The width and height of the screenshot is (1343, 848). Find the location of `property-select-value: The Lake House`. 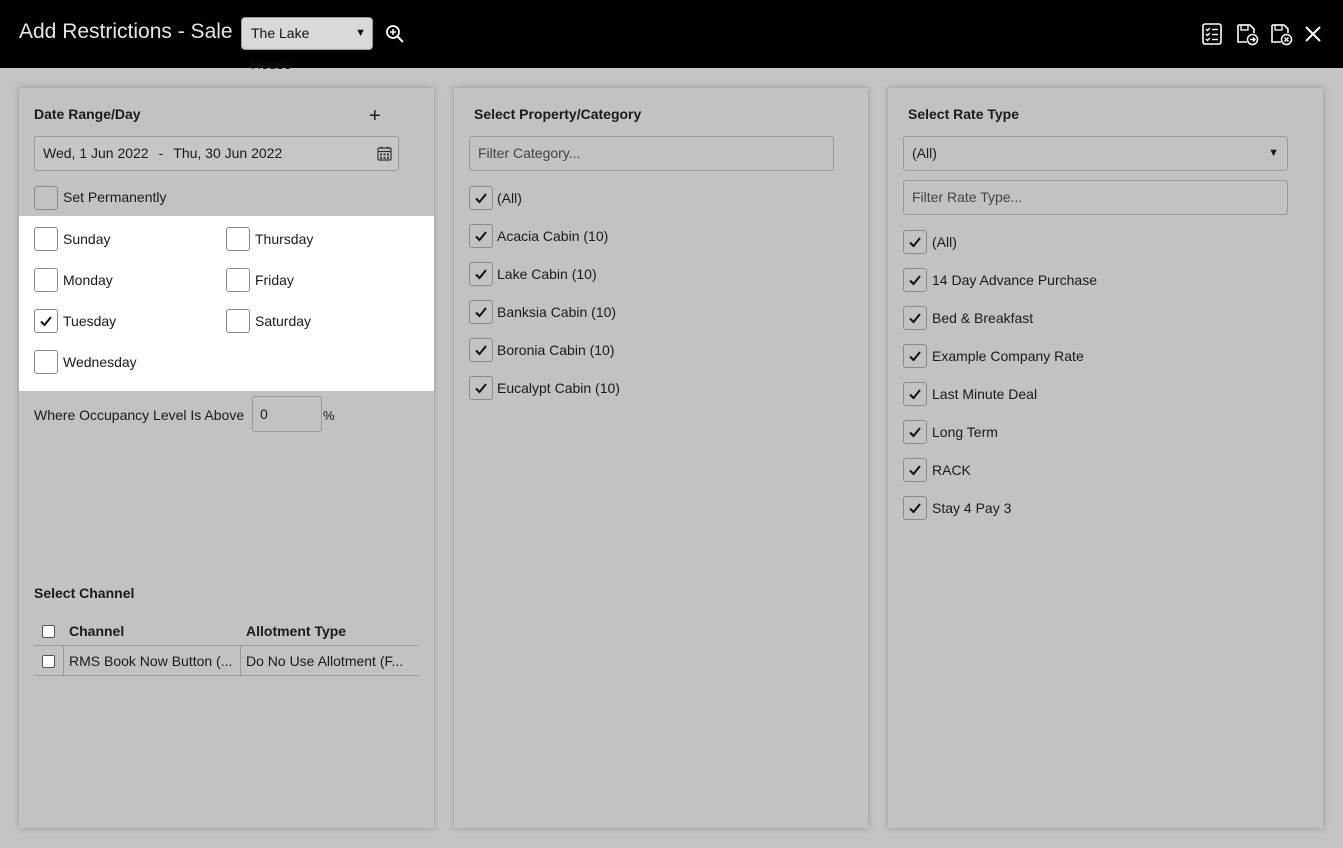

property-select-value: The Lake House is located at coordinates (280, 48).